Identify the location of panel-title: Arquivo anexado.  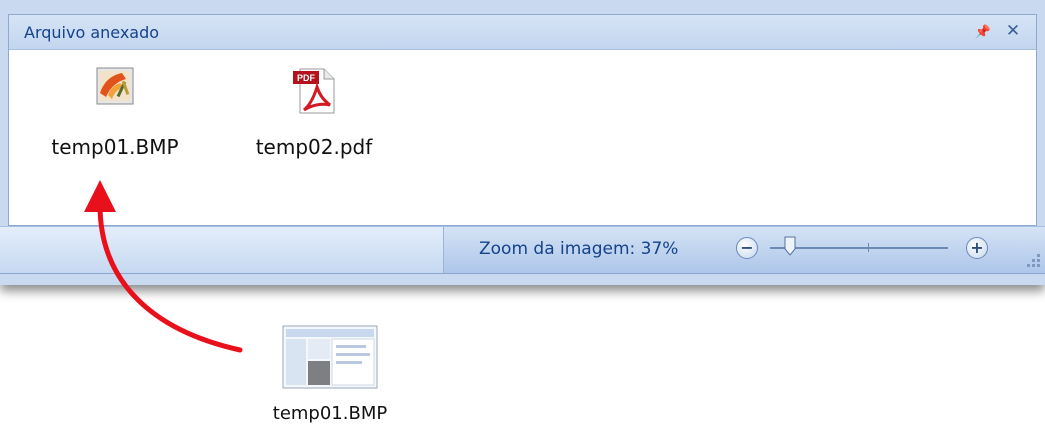
(92, 32).